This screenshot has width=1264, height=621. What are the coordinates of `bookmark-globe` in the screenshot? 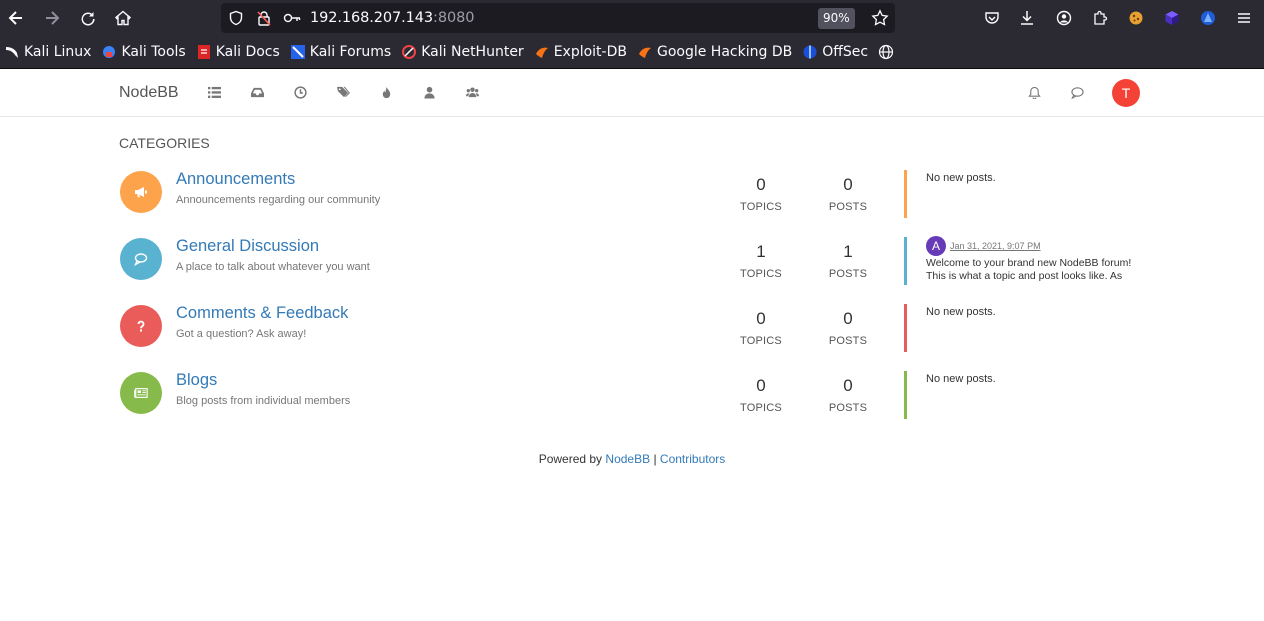 It's located at (888, 52).